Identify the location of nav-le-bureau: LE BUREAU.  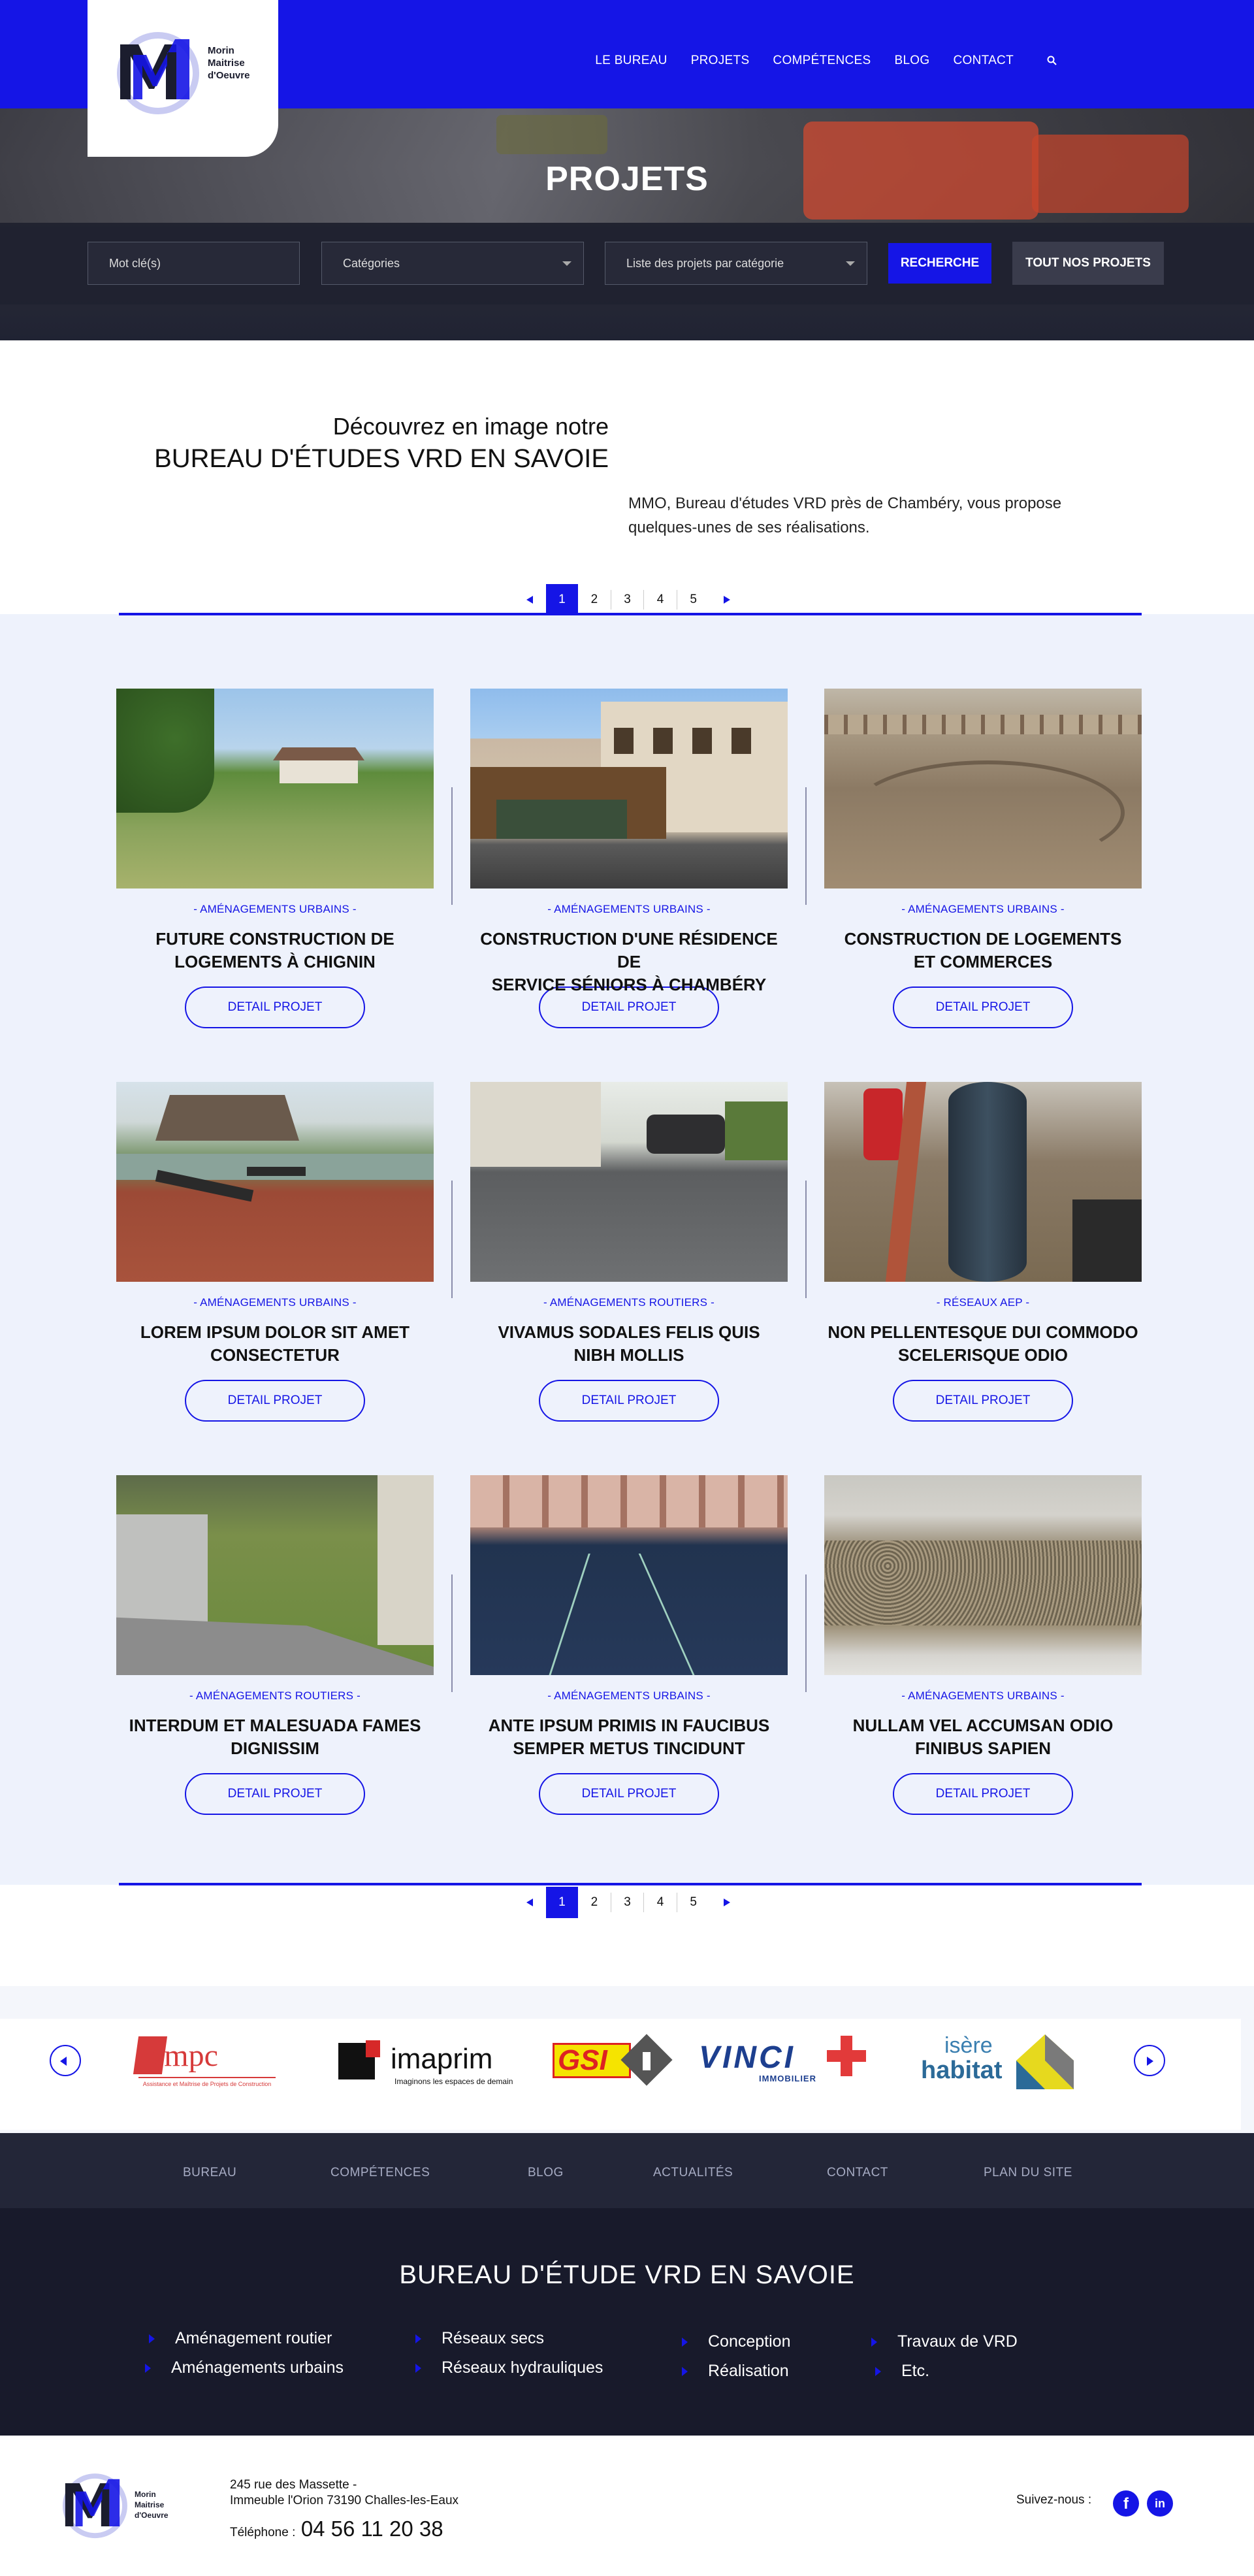
(631, 61).